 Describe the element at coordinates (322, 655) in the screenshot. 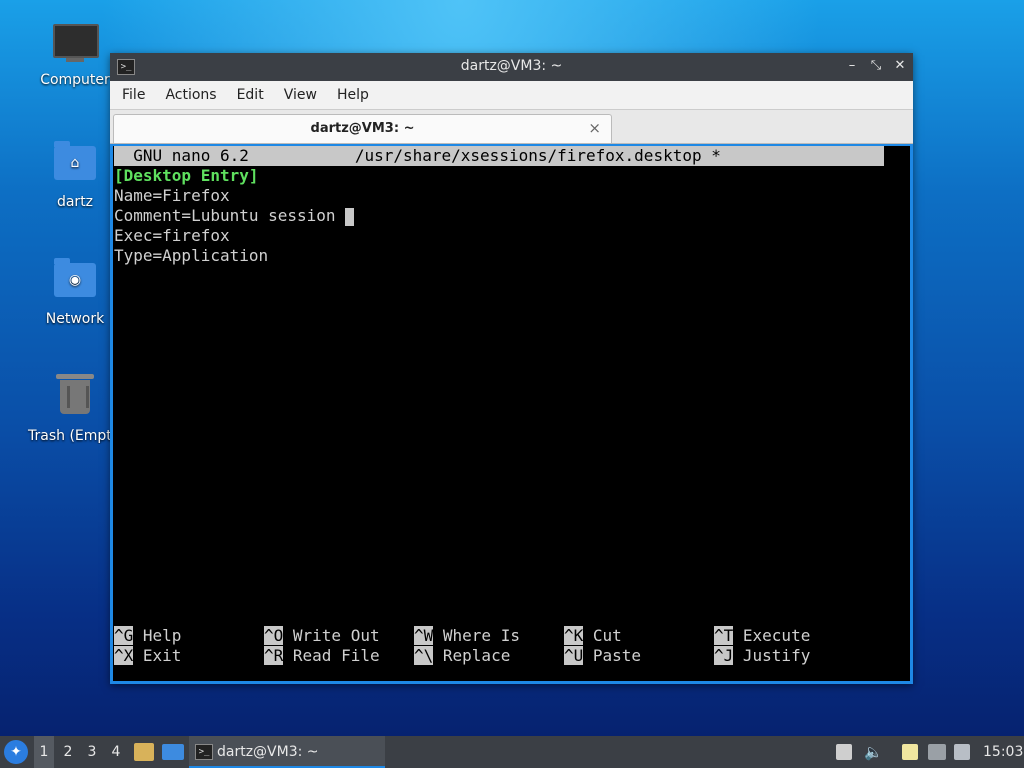

I see `shortcut-read-file: ^R Read File` at that location.